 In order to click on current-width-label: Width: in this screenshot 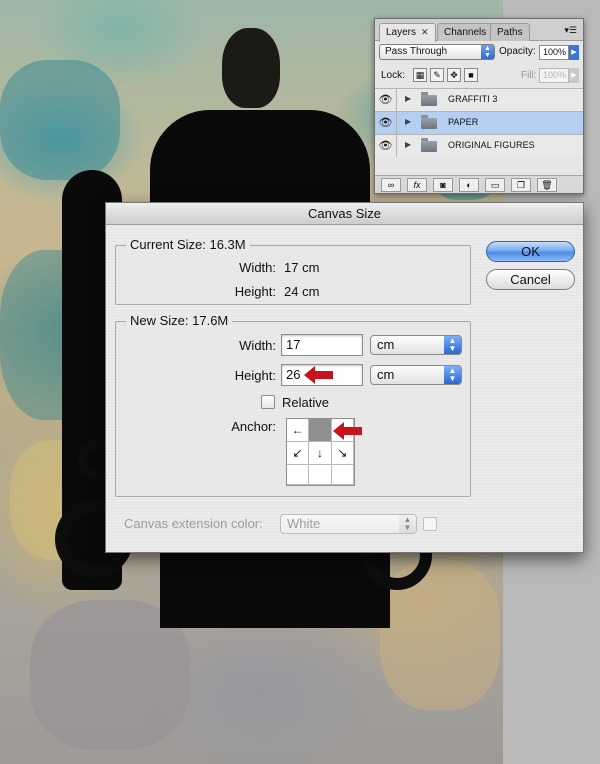, I will do `click(257, 267)`.